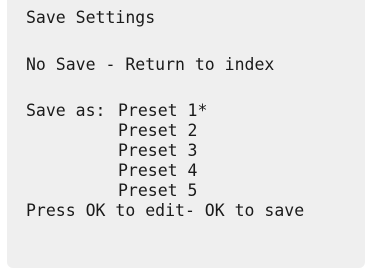 Image resolution: width=365 pixels, height=273 pixels. What do you see at coordinates (91, 17) in the screenshot?
I see `screen-title: Save Settings` at bounding box center [91, 17].